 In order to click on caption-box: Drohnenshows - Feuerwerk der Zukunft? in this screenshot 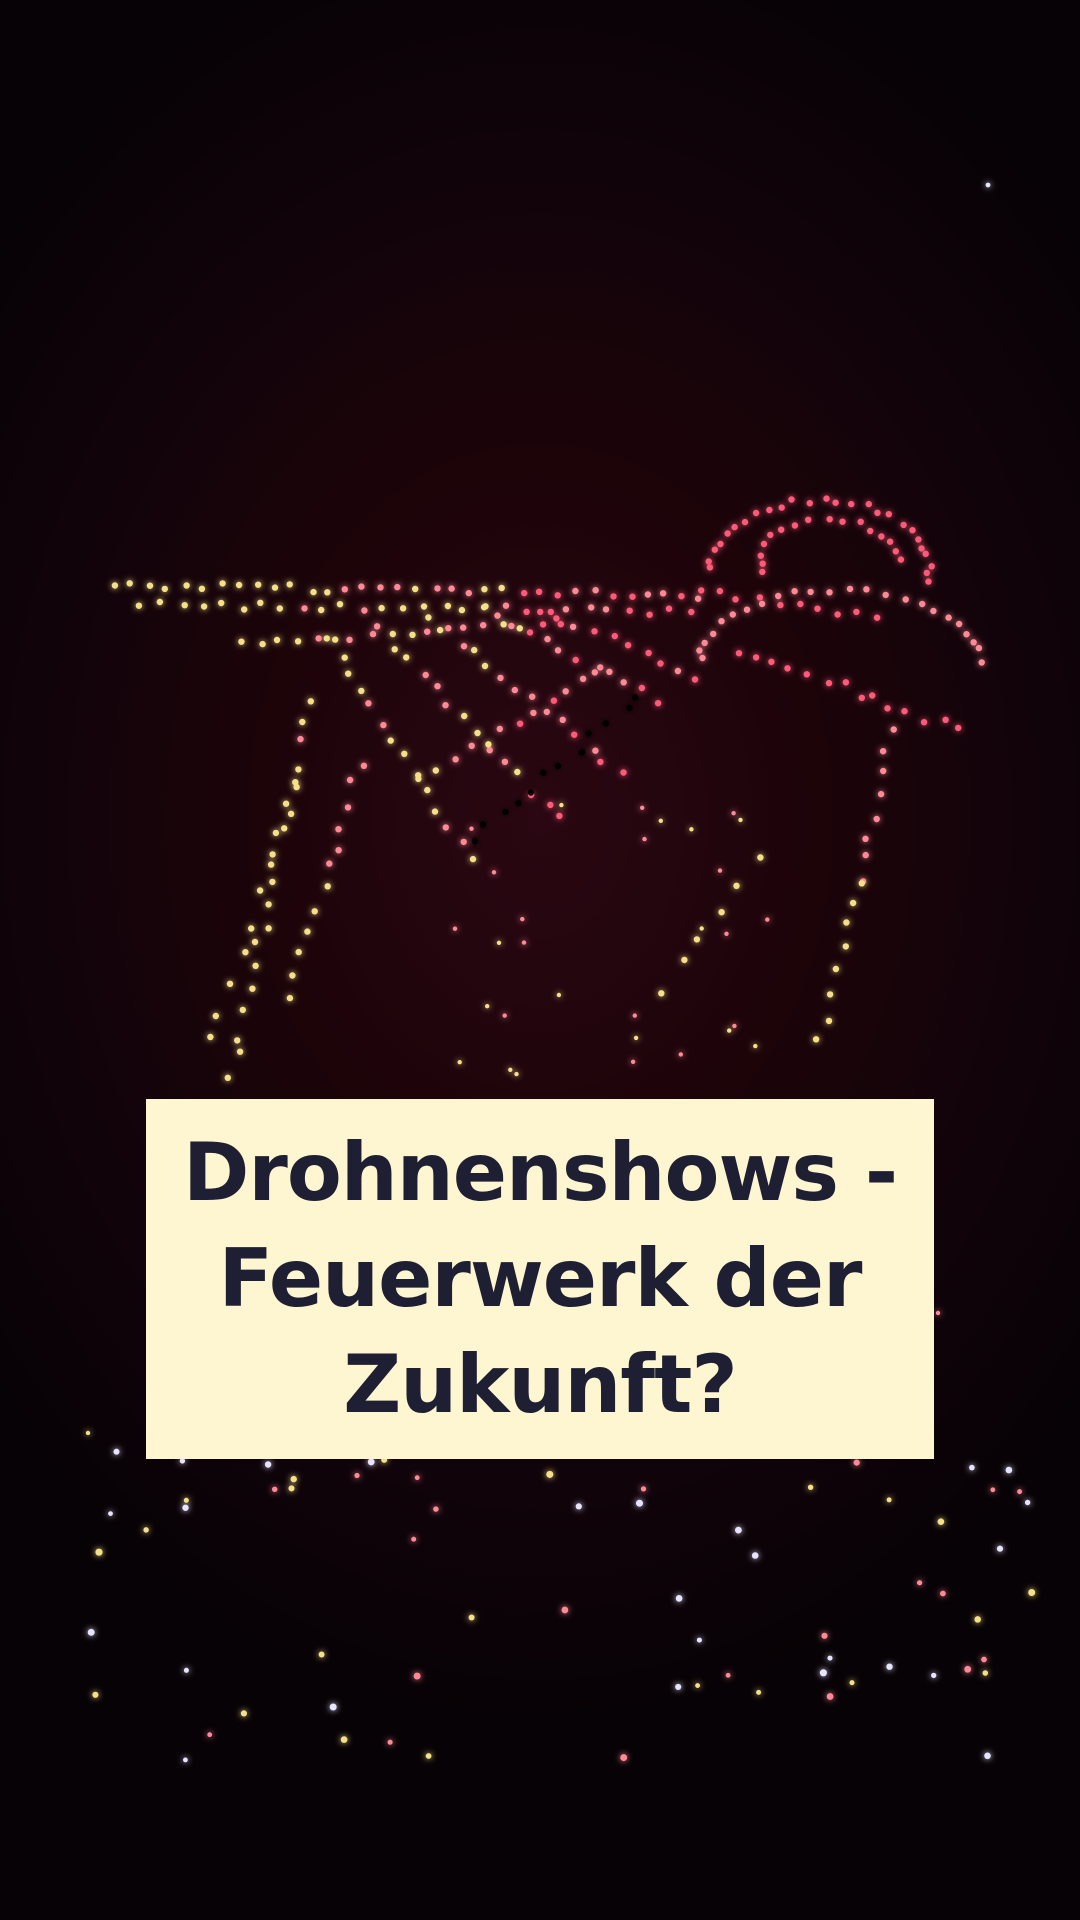, I will do `click(540, 1279)`.